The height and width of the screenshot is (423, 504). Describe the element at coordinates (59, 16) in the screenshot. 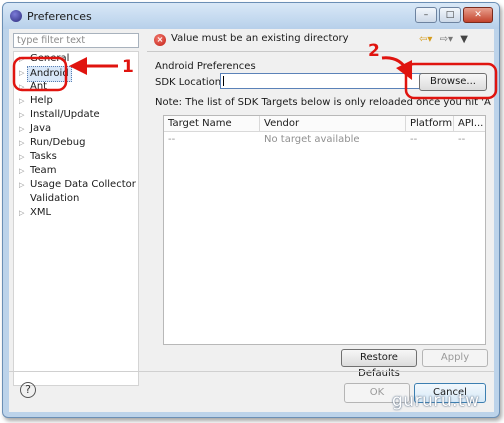

I see `window-title: Preferences` at that location.